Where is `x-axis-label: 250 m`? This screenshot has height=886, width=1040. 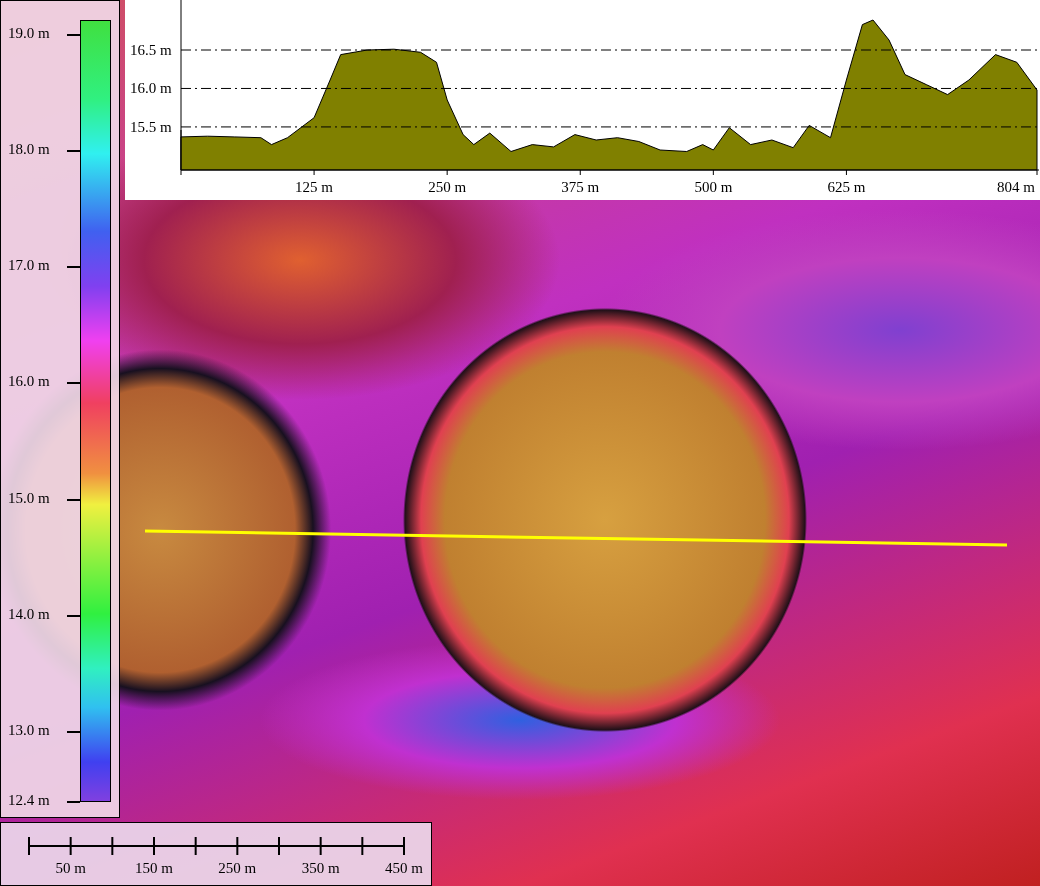 x-axis-label: 250 m is located at coordinates (447, 187).